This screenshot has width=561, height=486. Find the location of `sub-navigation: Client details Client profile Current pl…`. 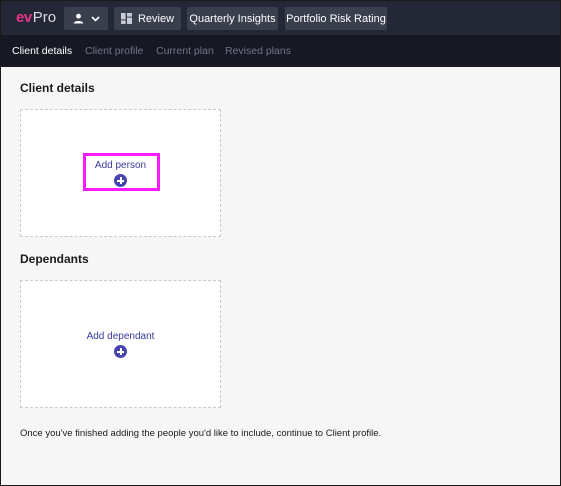

sub-navigation: Client details Client profile Current pl… is located at coordinates (280, 51).